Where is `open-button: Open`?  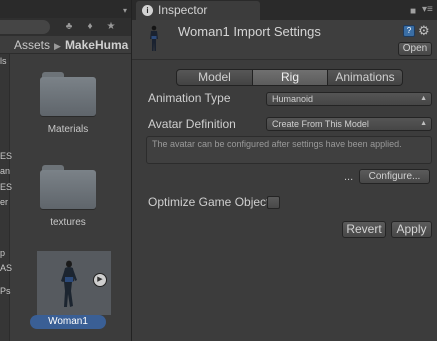
open-button: Open is located at coordinates (415, 49).